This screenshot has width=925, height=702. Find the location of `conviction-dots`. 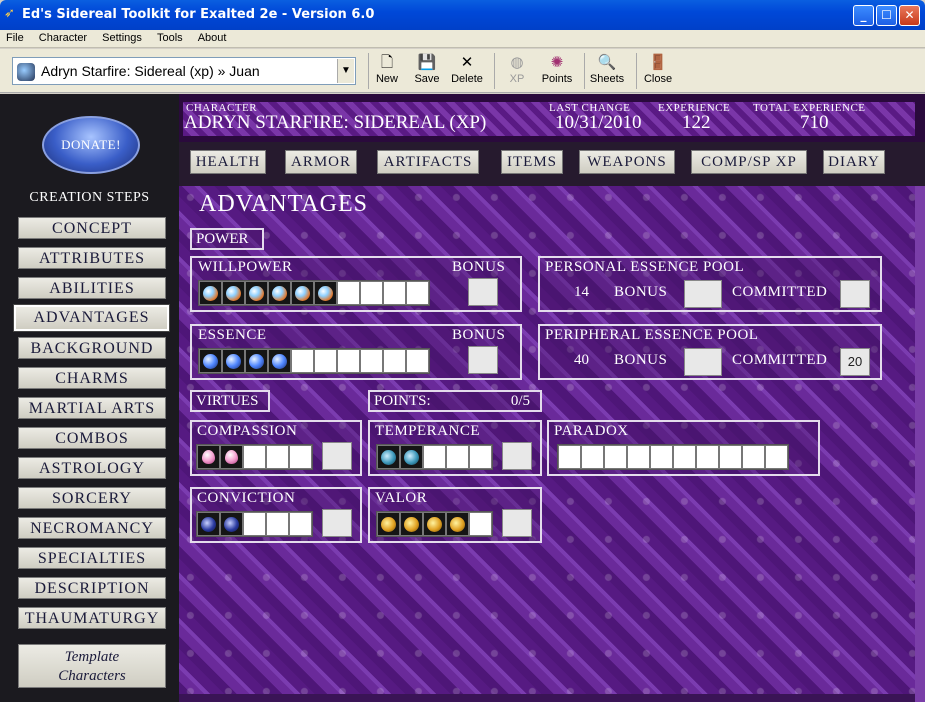

conviction-dots is located at coordinates (254, 524).